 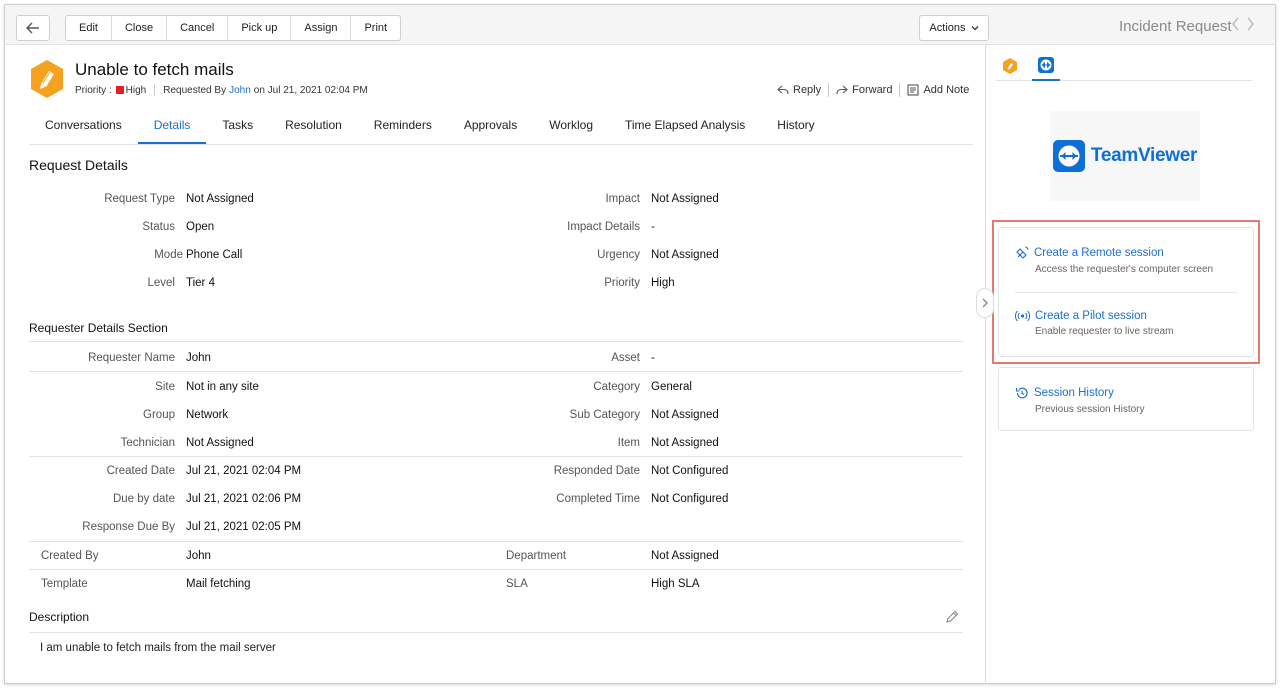 What do you see at coordinates (161, 283) in the screenshot?
I see `field-label-level: Level` at bounding box center [161, 283].